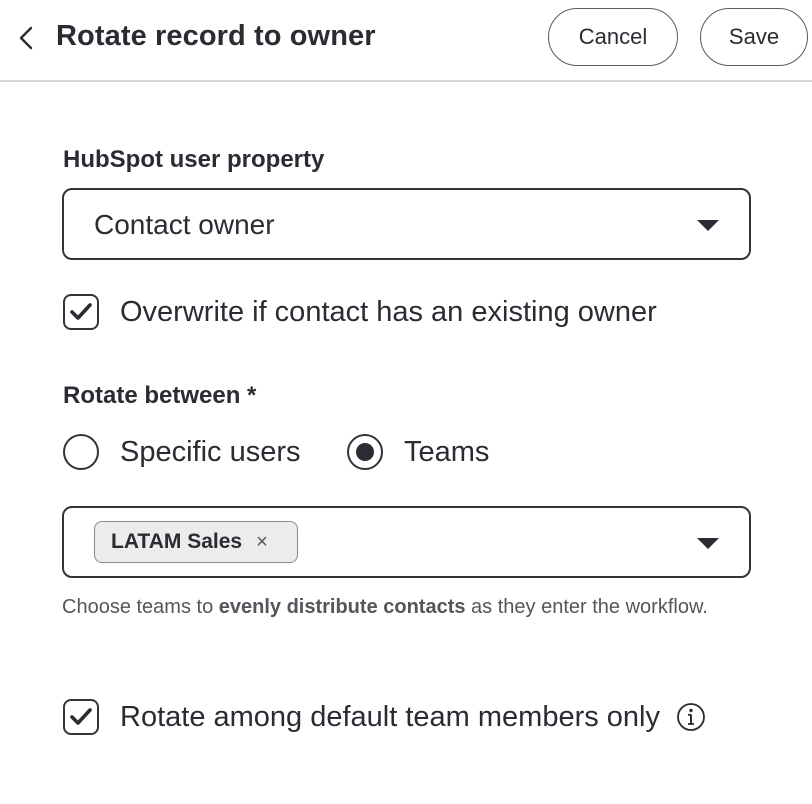 The height and width of the screenshot is (804, 812). What do you see at coordinates (140, 607) in the screenshot?
I see `help-text-prefix: Choose teams to` at bounding box center [140, 607].